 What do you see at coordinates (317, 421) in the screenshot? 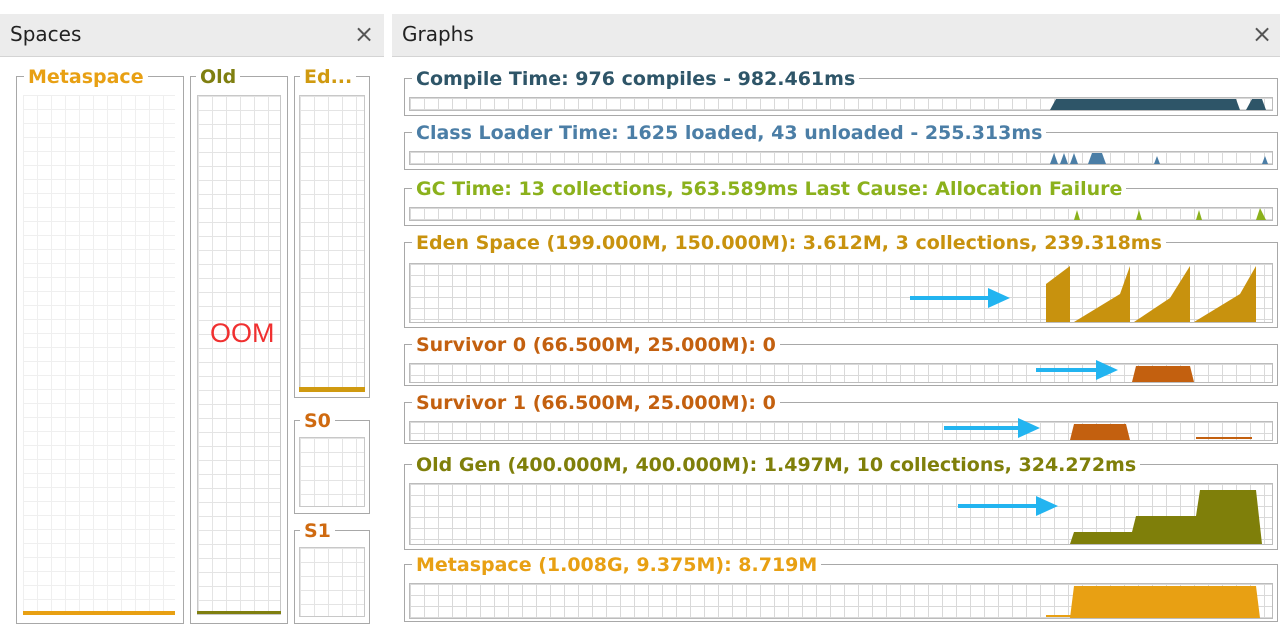
I see `s0-space-label: S0` at bounding box center [317, 421].